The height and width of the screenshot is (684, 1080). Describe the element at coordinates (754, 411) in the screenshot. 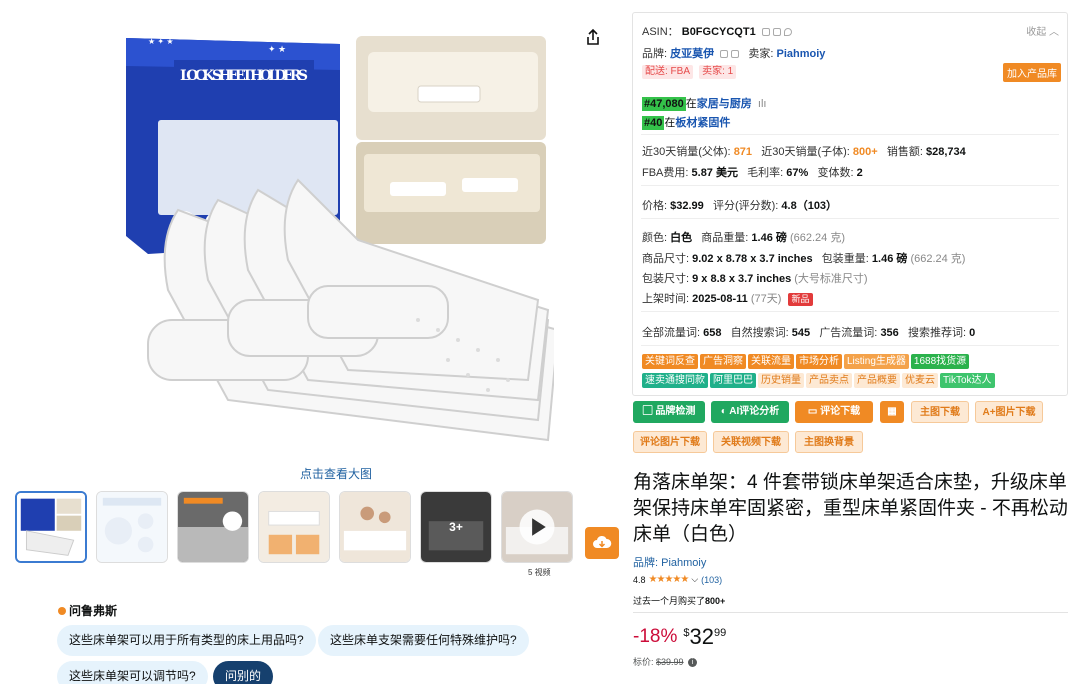

I see `ai-review-label: AI评论分析` at that location.